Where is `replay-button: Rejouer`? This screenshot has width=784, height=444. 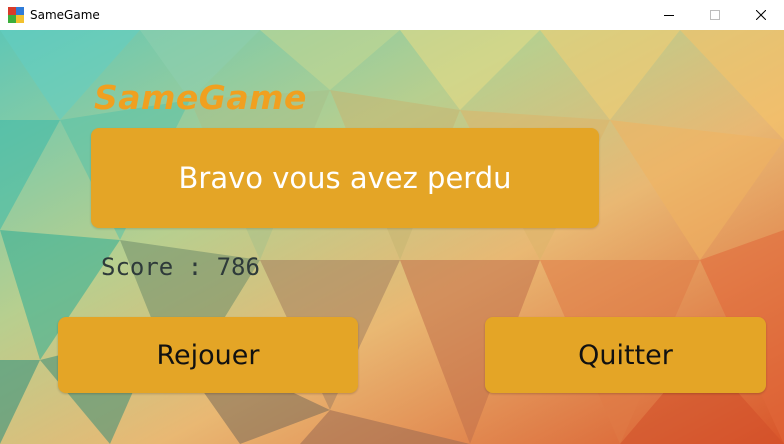
replay-button: Rejouer is located at coordinates (208, 355).